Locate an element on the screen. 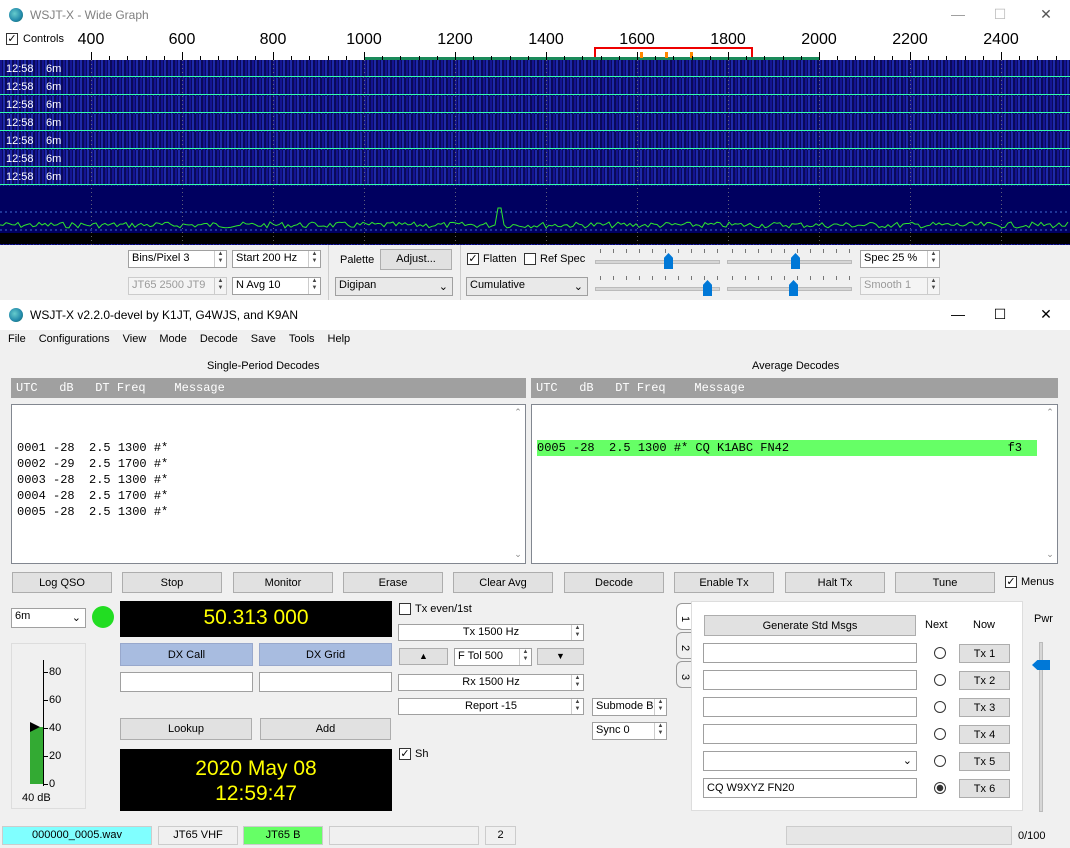 The height and width of the screenshot is (848, 1070). tx5-message-input: ⌄ is located at coordinates (810, 761).